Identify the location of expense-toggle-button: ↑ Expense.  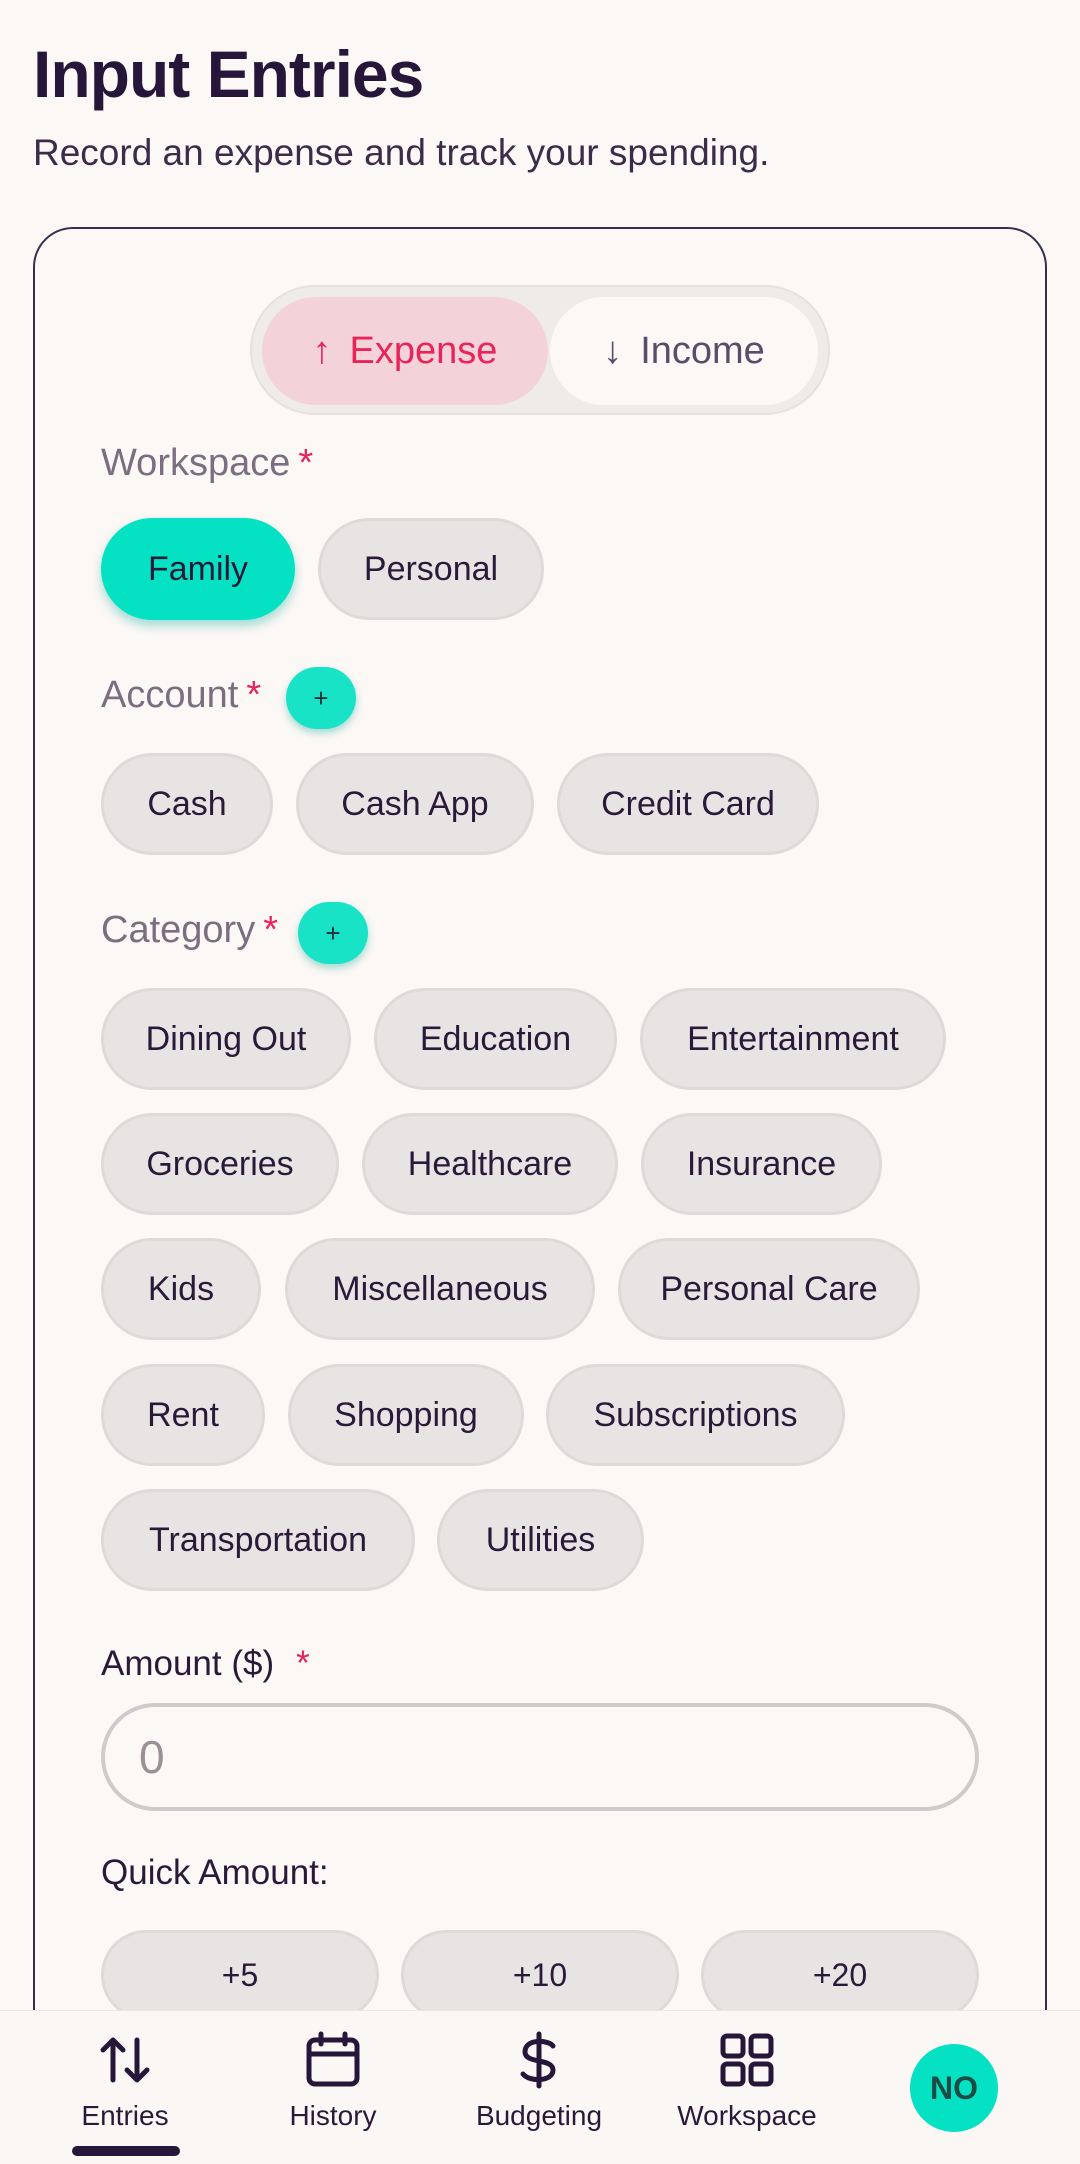
(405, 351).